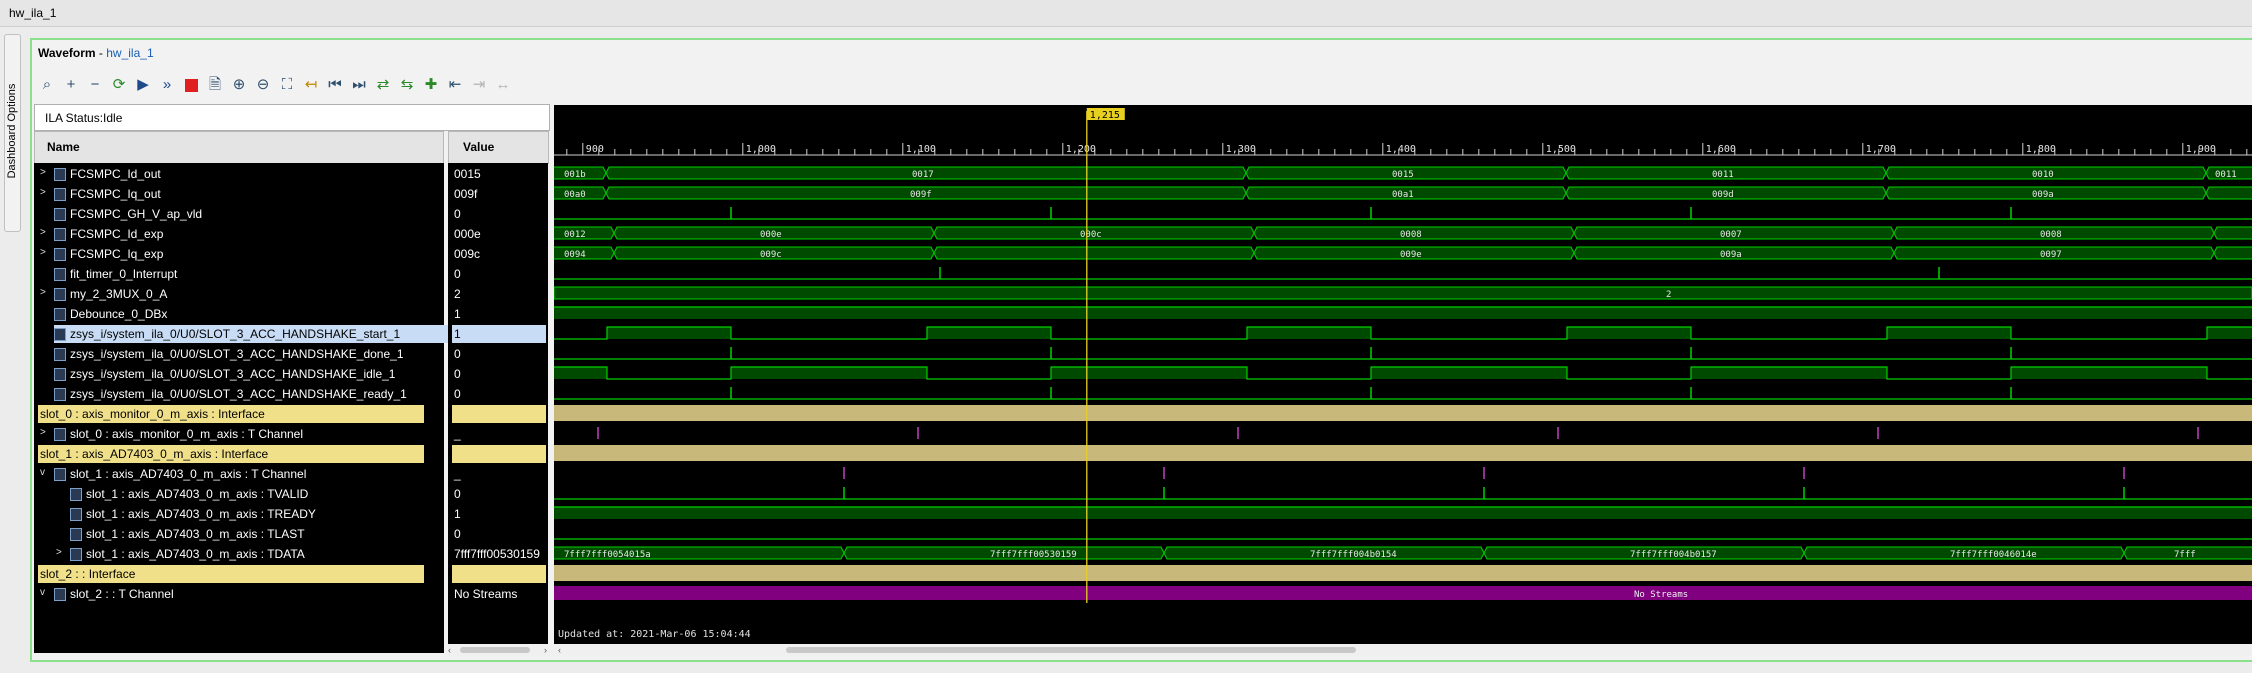  Describe the element at coordinates (239, 574) in the screenshot. I see `signal-row: slot_2 : : Interface` at that location.